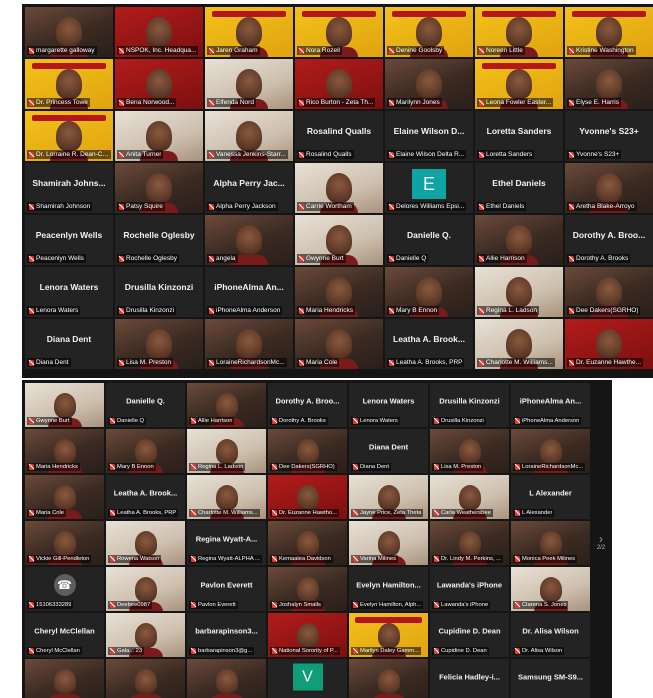 Image resolution: width=653 pixels, height=698 pixels. I want to click on participant-tile: Shamirah Johns... Shamirah Johnson, so click(69, 188).